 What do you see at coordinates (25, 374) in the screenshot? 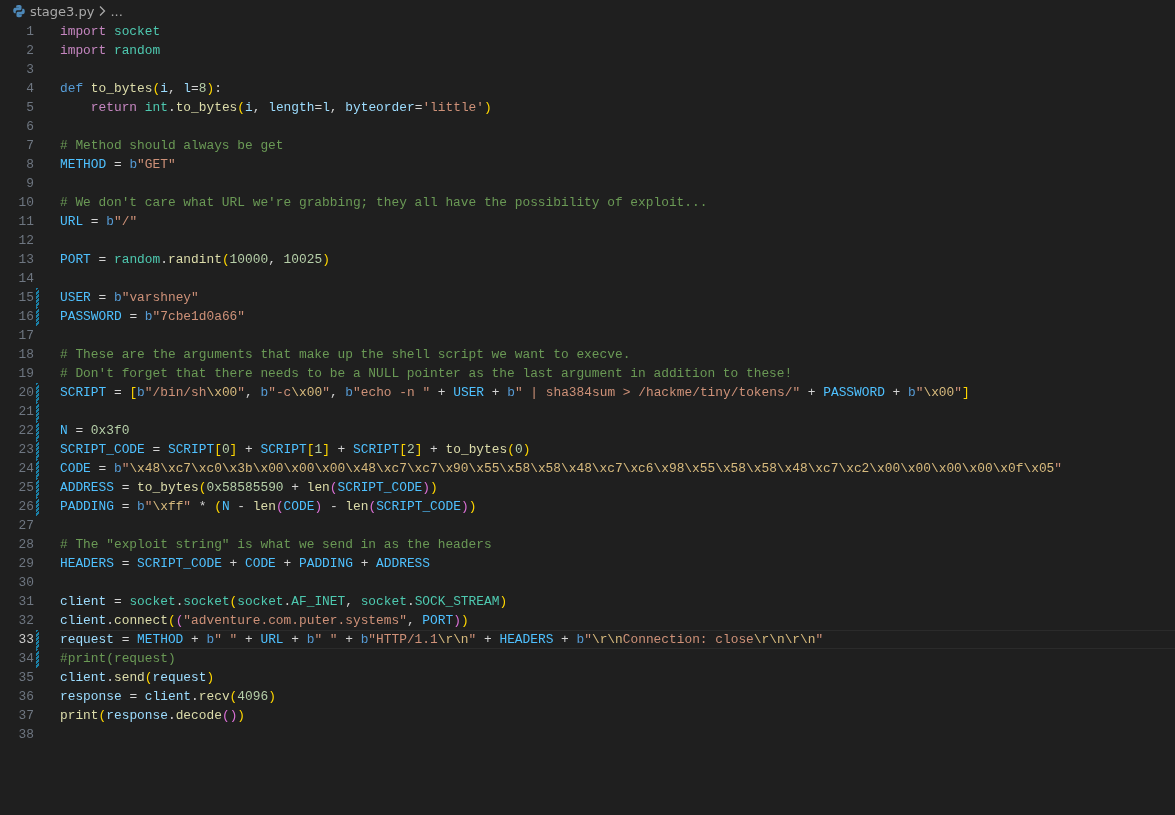
I see `line-number: 19` at bounding box center [25, 374].